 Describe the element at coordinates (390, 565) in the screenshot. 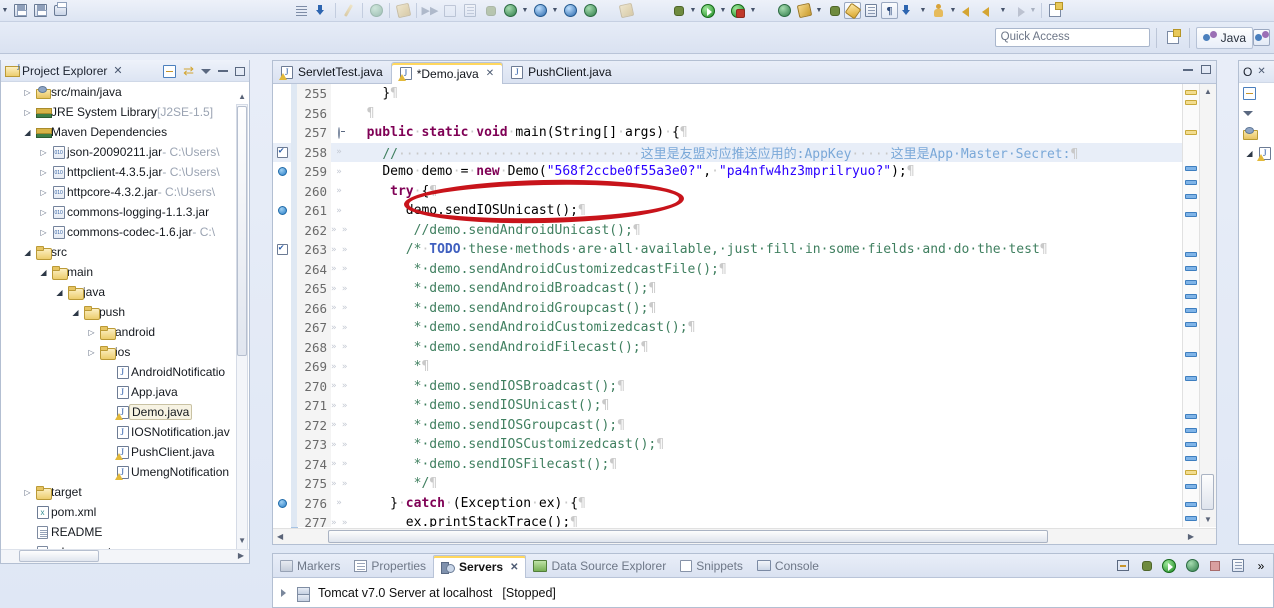

I see `bottom-tab-properties: Properties` at that location.